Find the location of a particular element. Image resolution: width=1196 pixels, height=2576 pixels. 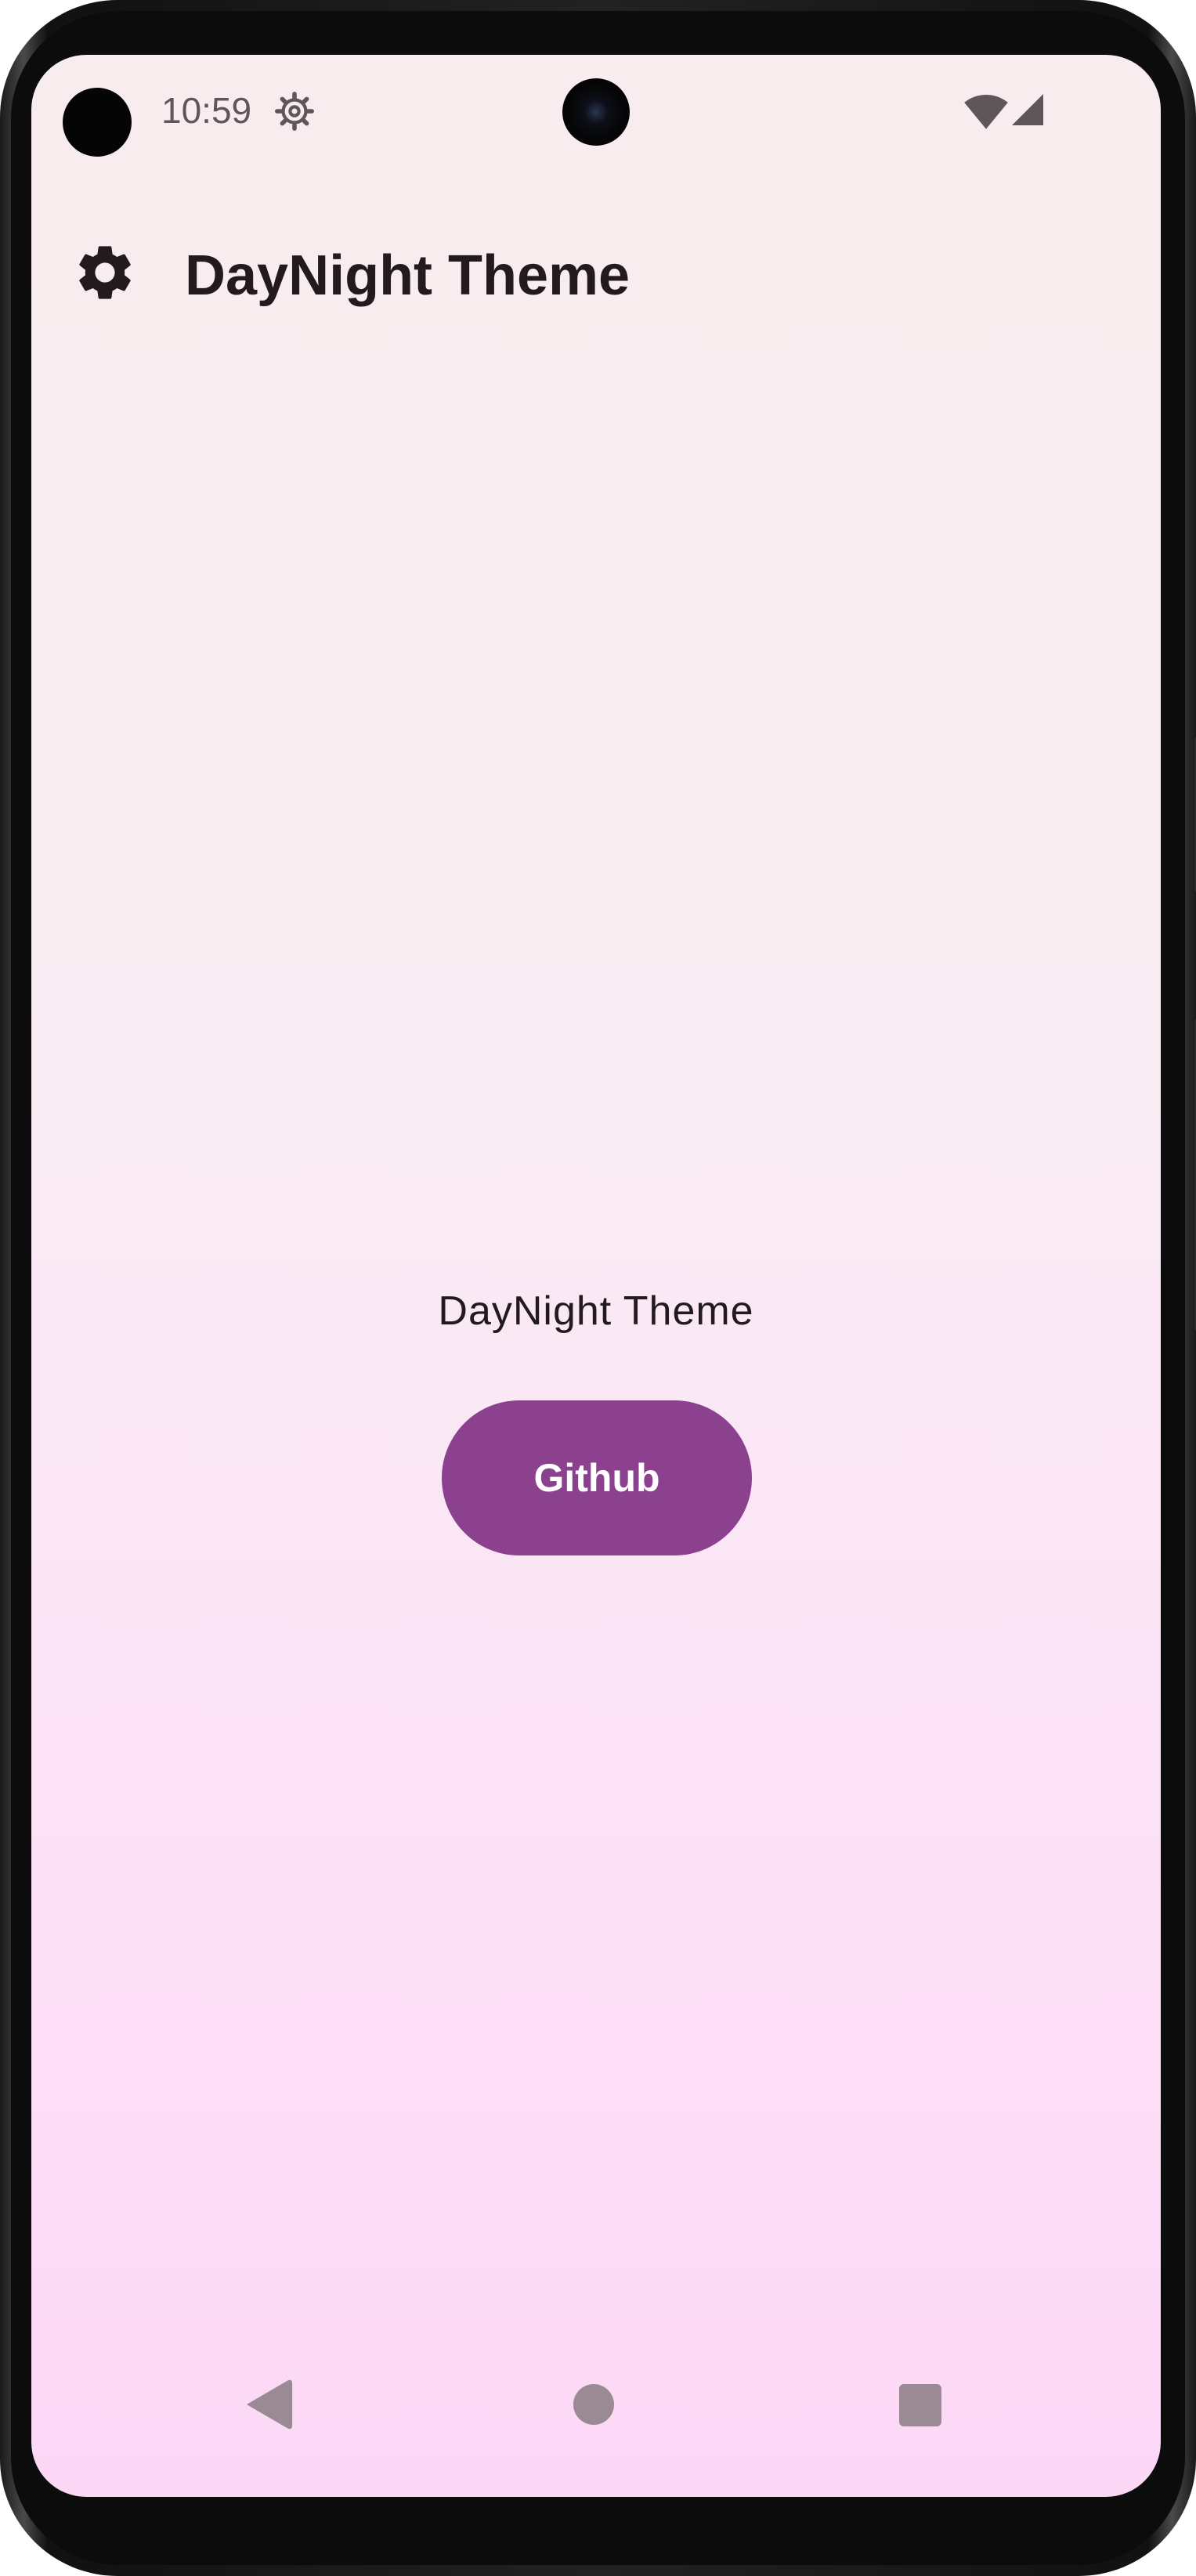

status-bar: 10:59 is located at coordinates (596, 109).